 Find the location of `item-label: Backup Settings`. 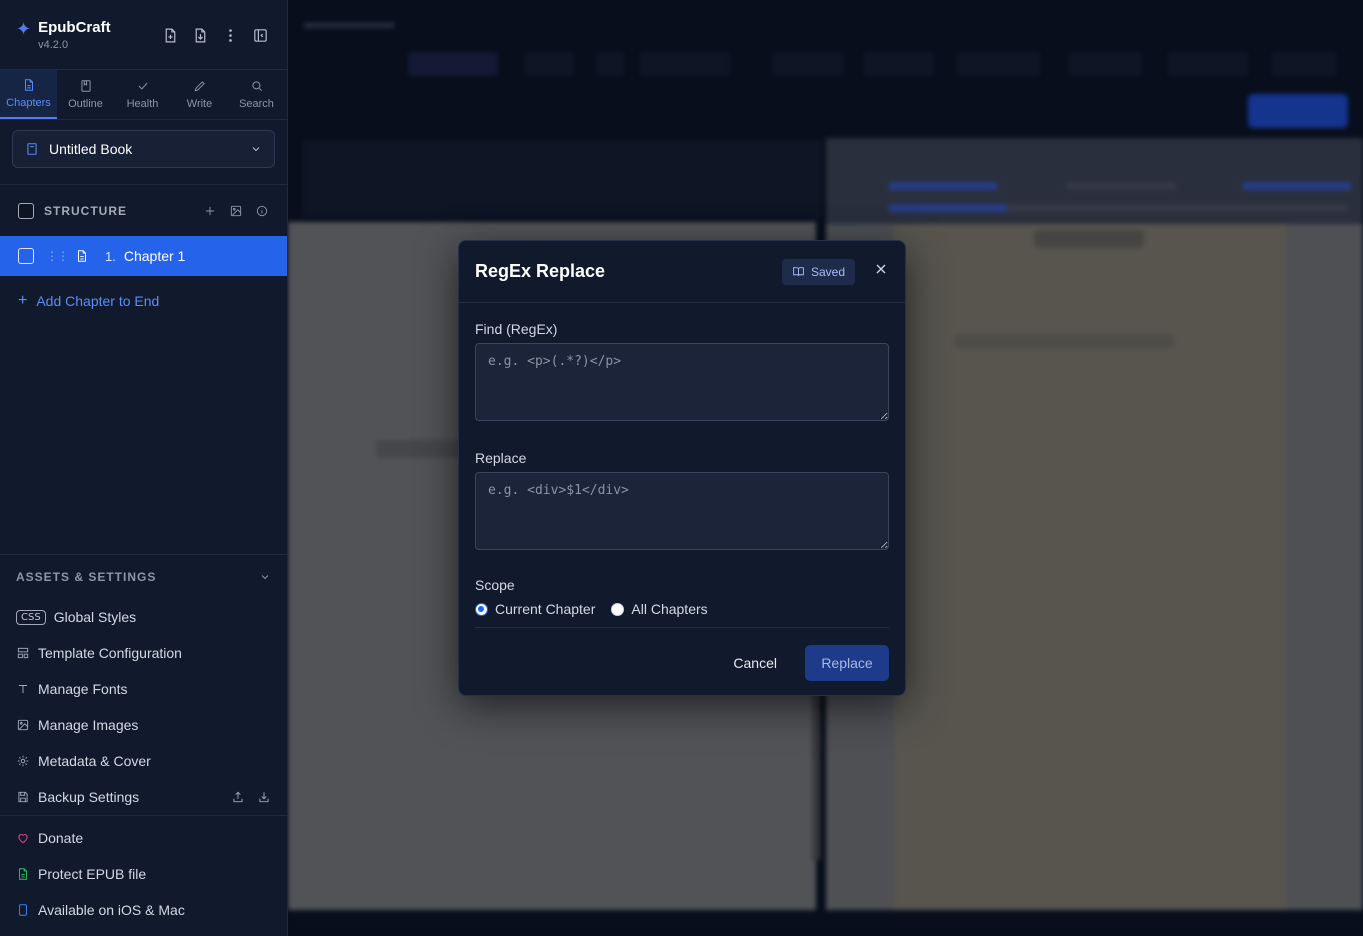

item-label: Backup Settings is located at coordinates (89, 797).